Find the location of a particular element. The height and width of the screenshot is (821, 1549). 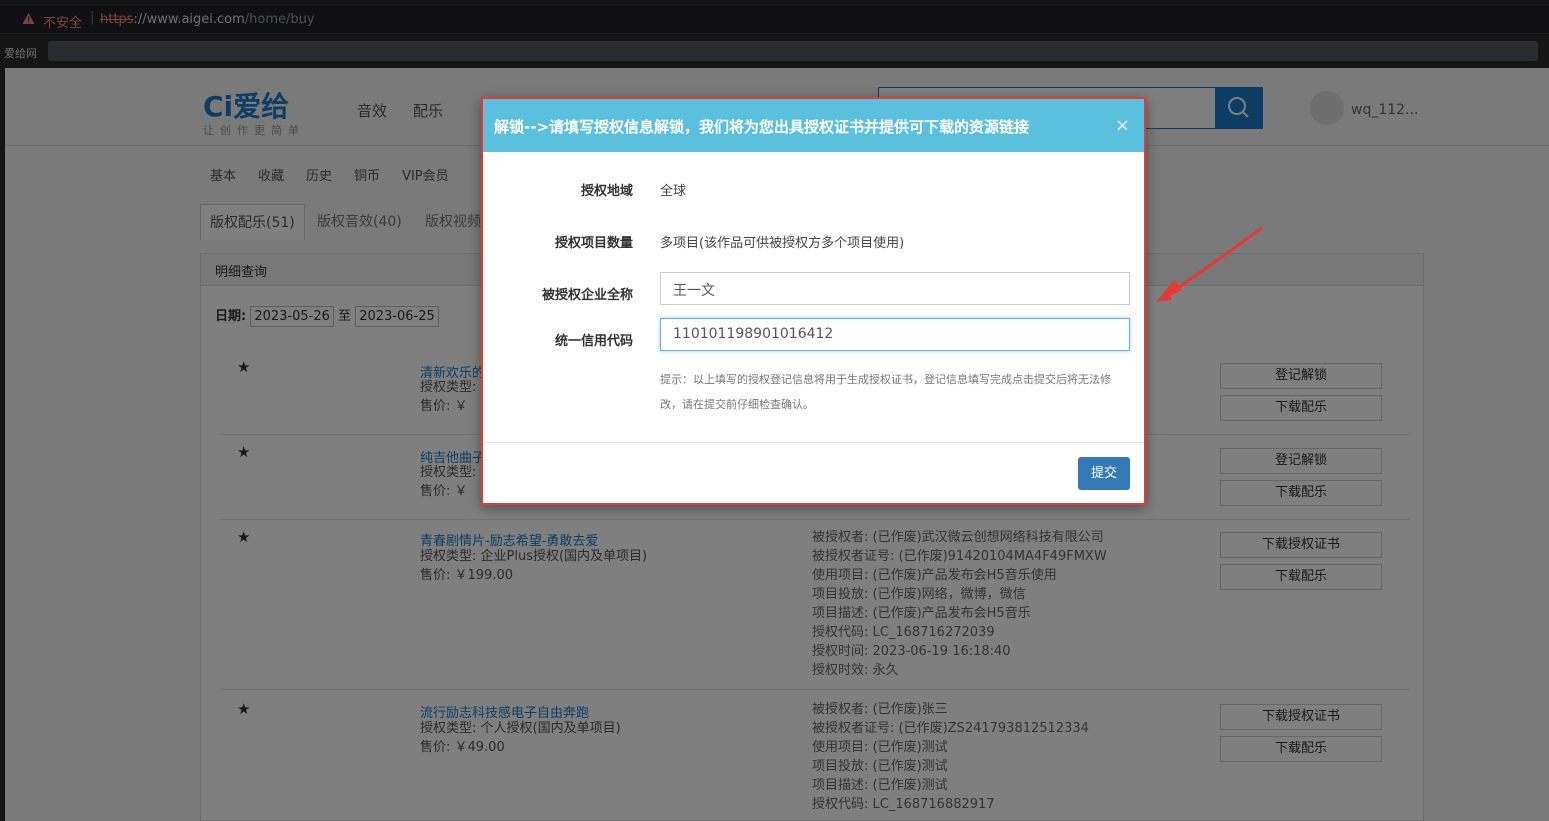

date-from-input: 2023-05-26 is located at coordinates (292, 316).